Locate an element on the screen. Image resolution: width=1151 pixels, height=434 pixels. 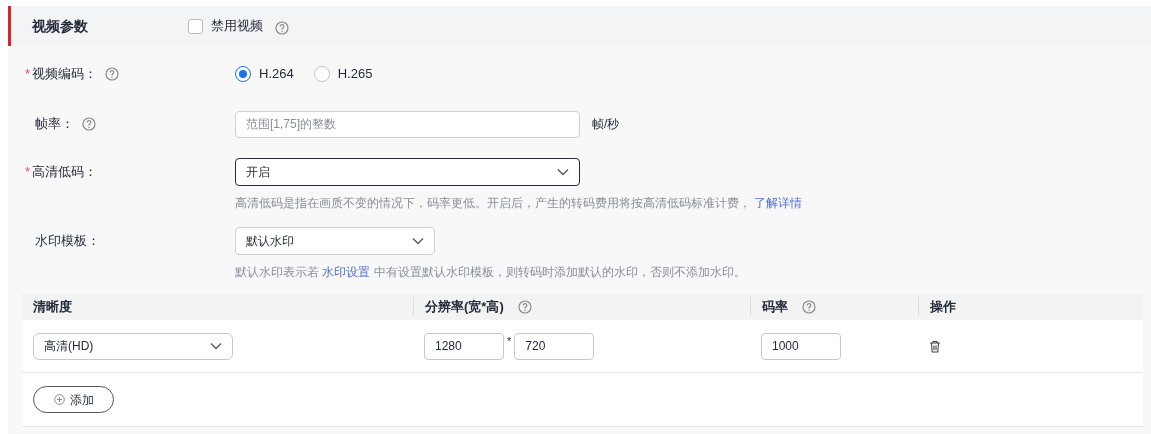
column-header: 操作 is located at coordinates (943, 306).